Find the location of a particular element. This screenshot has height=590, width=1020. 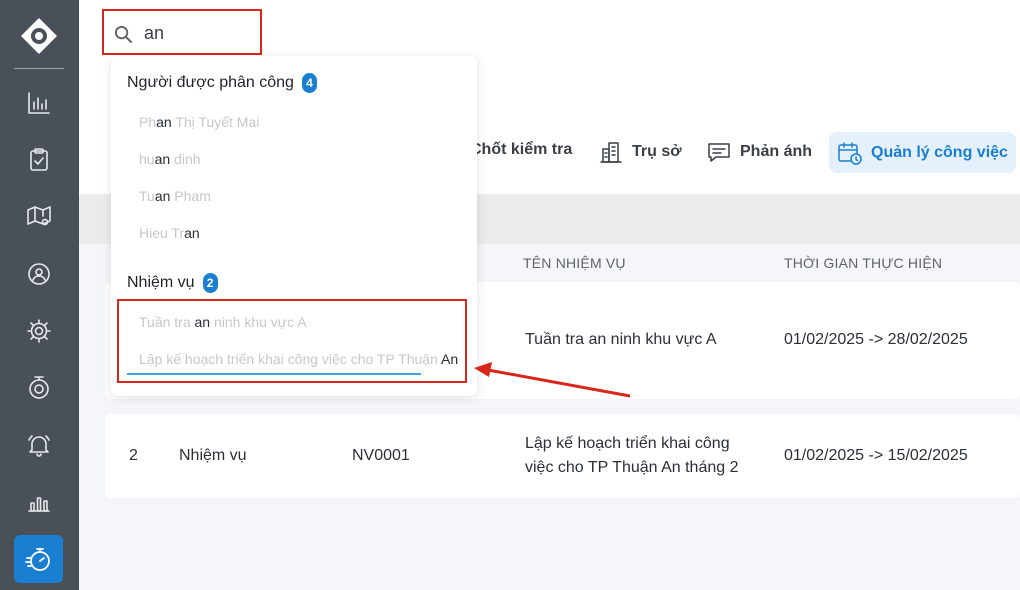

search-input is located at coordinates (199, 33).